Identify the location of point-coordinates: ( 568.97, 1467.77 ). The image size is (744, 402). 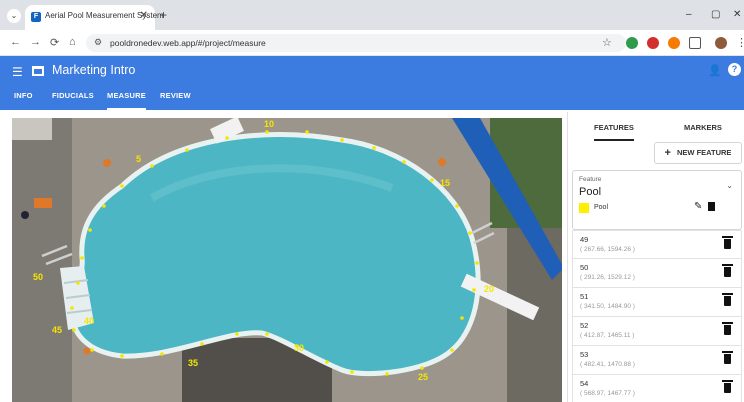
(607, 393).